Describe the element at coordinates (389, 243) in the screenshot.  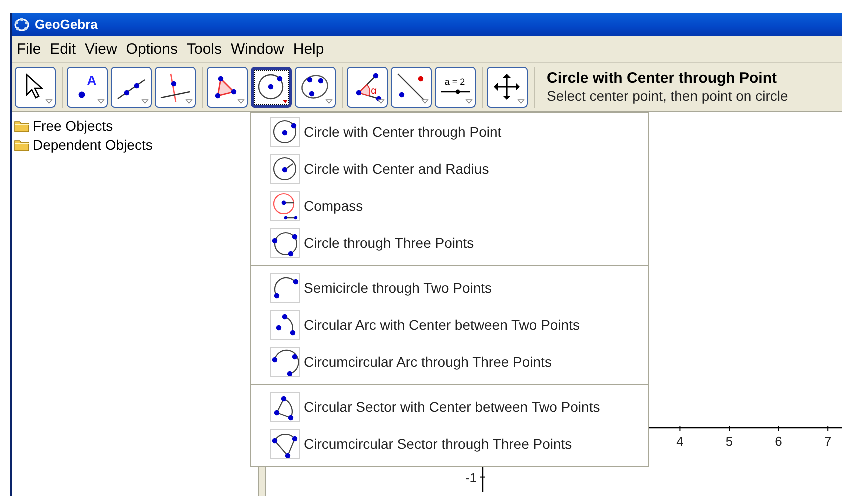
I see `menu-option: Circle through Three Points` at that location.